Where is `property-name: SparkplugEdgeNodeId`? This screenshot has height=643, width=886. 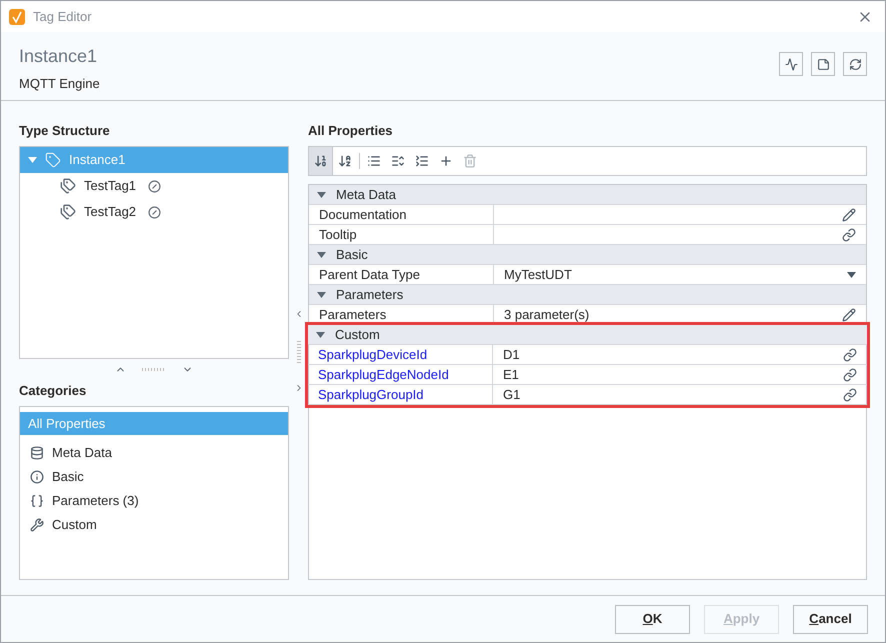
property-name: SparkplugEdgeNodeId is located at coordinates (400, 374).